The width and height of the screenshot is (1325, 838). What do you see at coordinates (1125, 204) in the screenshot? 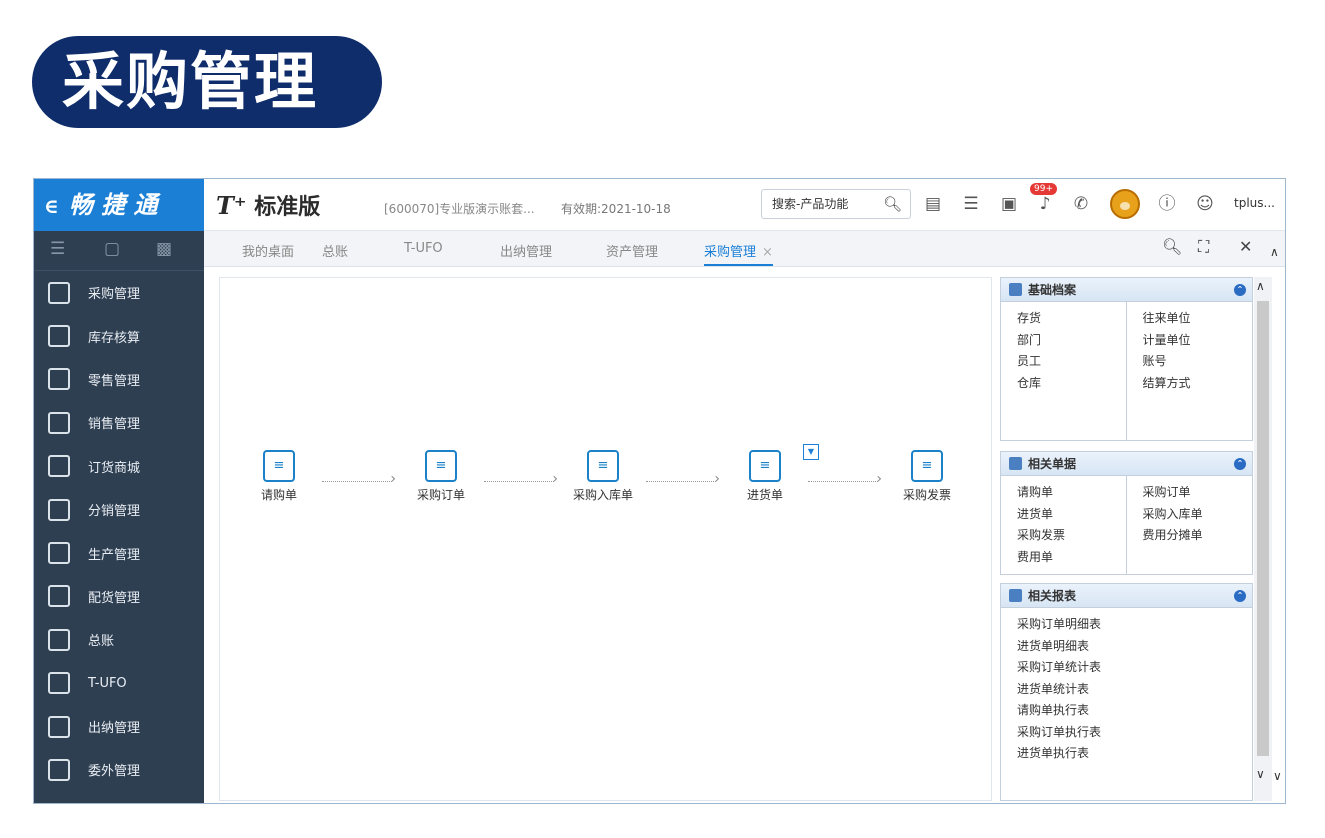
I see `assistant-avatar-icon` at bounding box center [1125, 204].